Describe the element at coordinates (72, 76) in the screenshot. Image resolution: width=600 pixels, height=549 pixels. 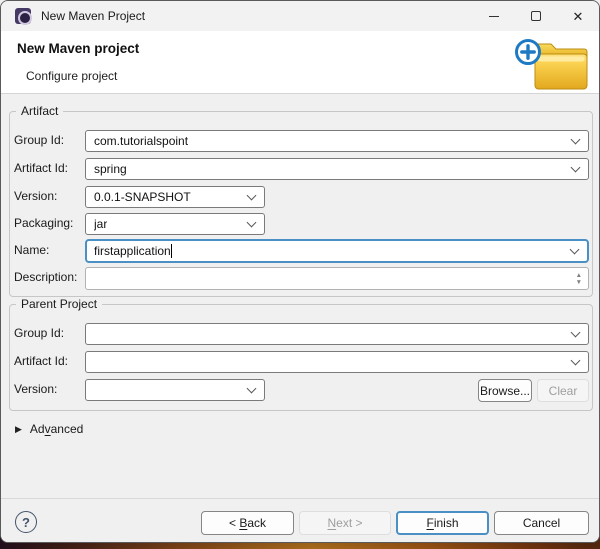
I see `page-subtitle: Configure project` at that location.